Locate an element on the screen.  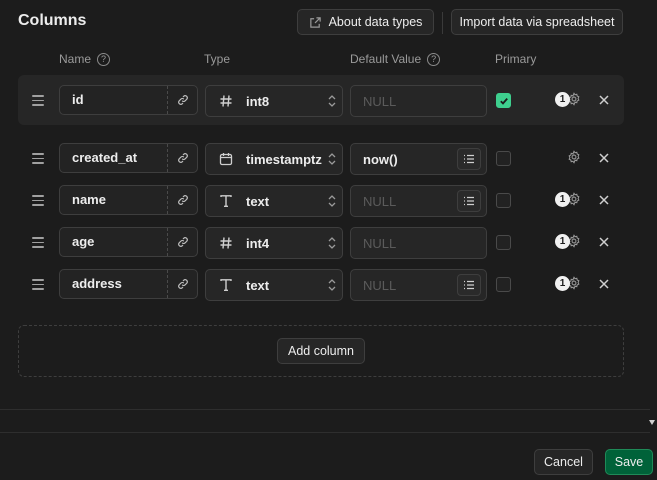
column-type-select: int4 is located at coordinates (274, 243).